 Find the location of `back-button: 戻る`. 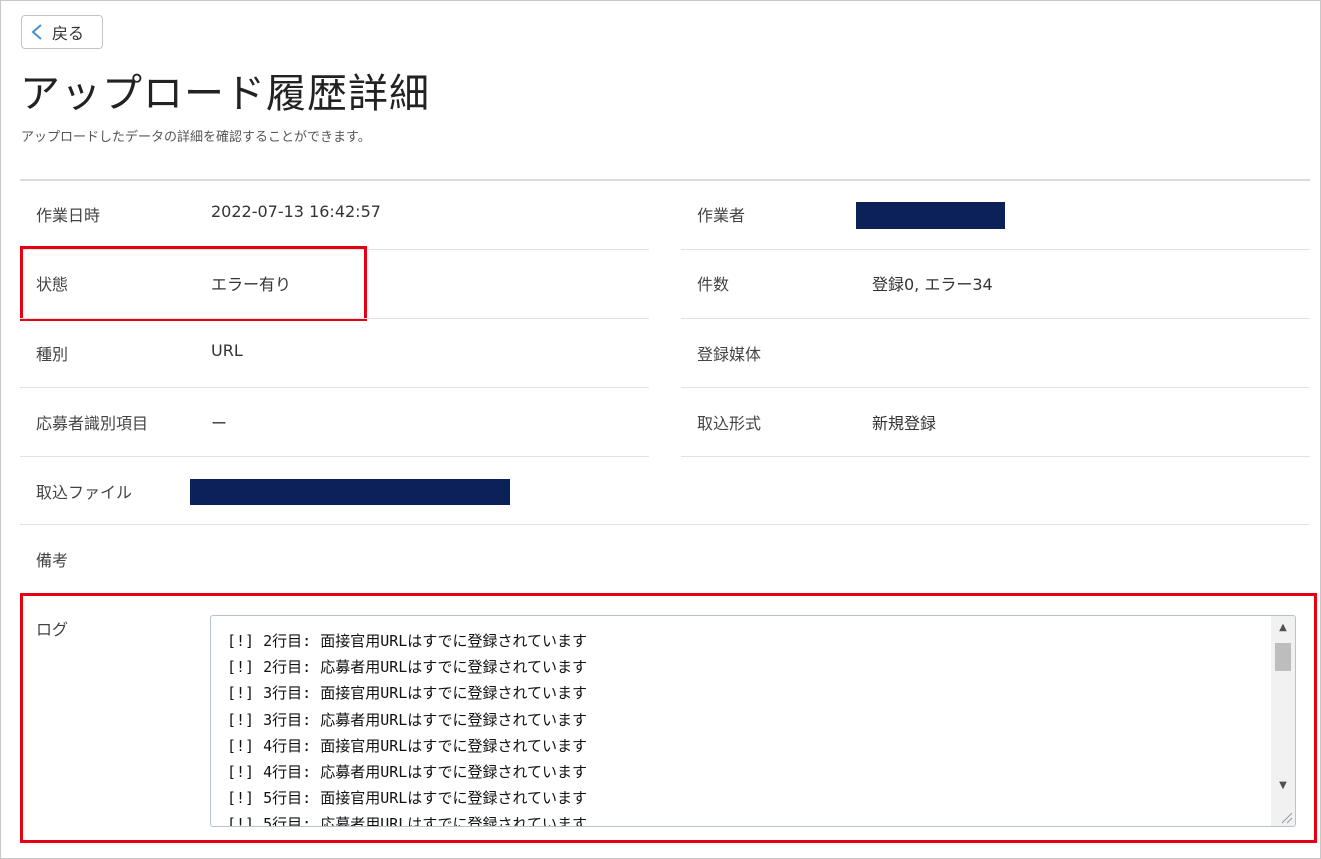

back-button: 戻る is located at coordinates (62, 32).